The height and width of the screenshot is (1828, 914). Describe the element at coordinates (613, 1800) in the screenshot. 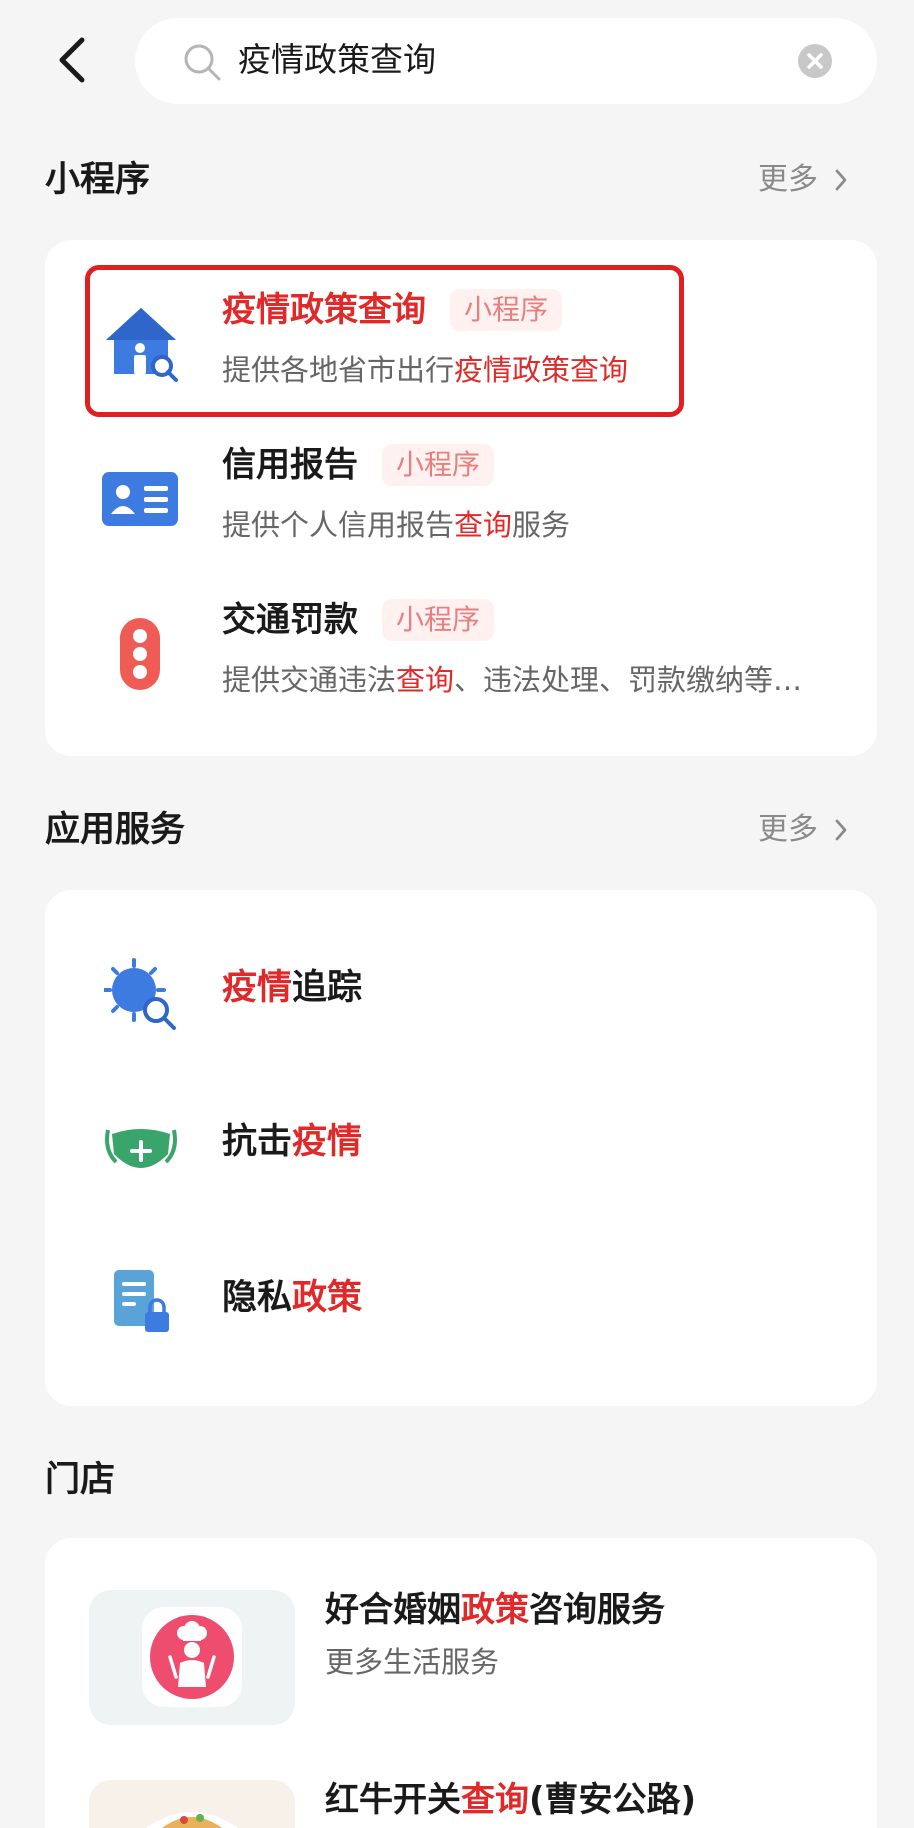

I see `store-name-text: (曹安公路)` at that location.